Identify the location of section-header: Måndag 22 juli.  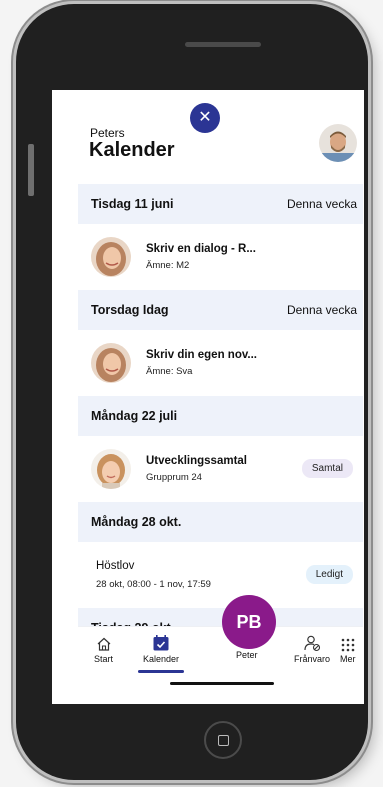
(220, 416).